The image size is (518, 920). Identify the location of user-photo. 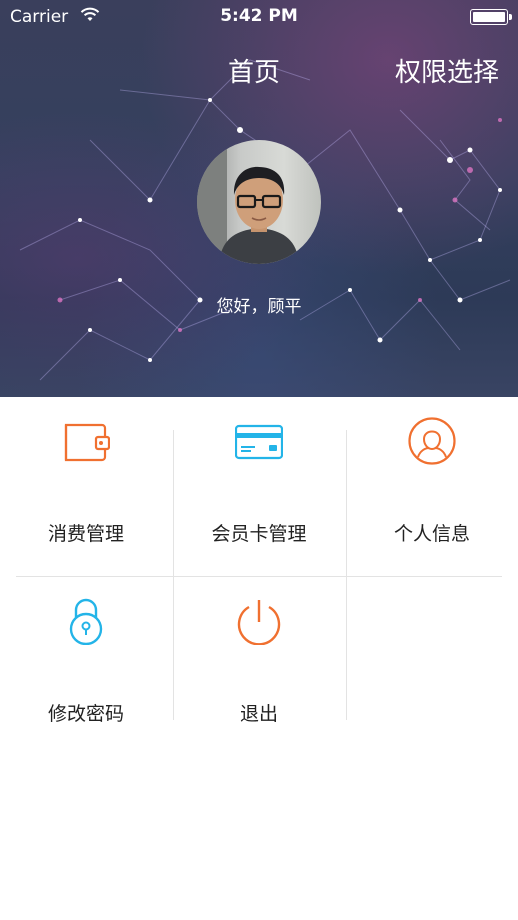
(248, 202).